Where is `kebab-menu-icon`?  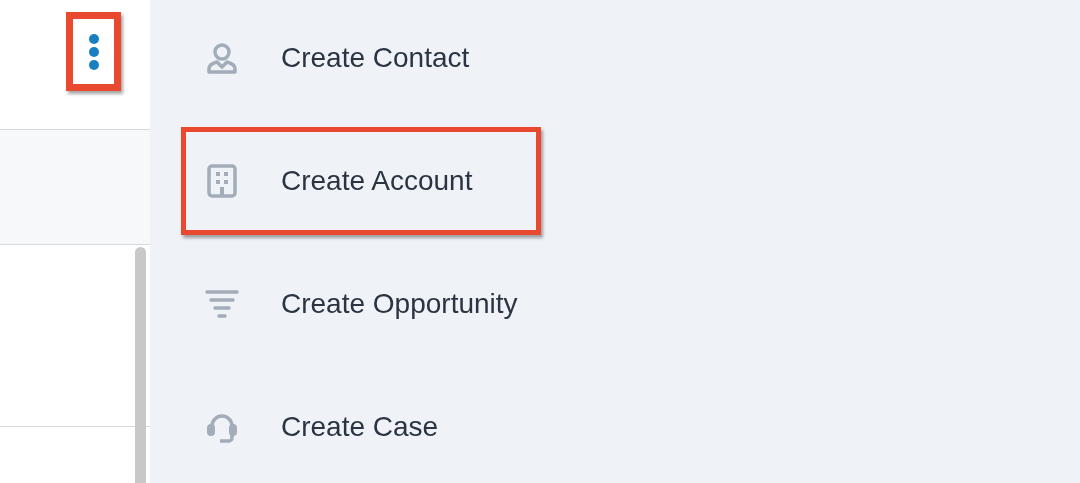 kebab-menu-icon is located at coordinates (93, 51).